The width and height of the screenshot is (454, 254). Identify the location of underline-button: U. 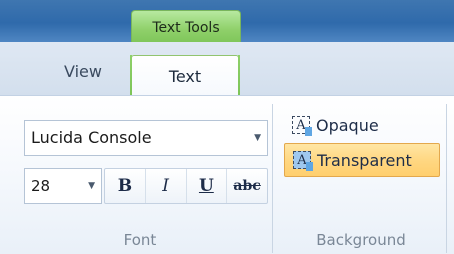
(207, 186).